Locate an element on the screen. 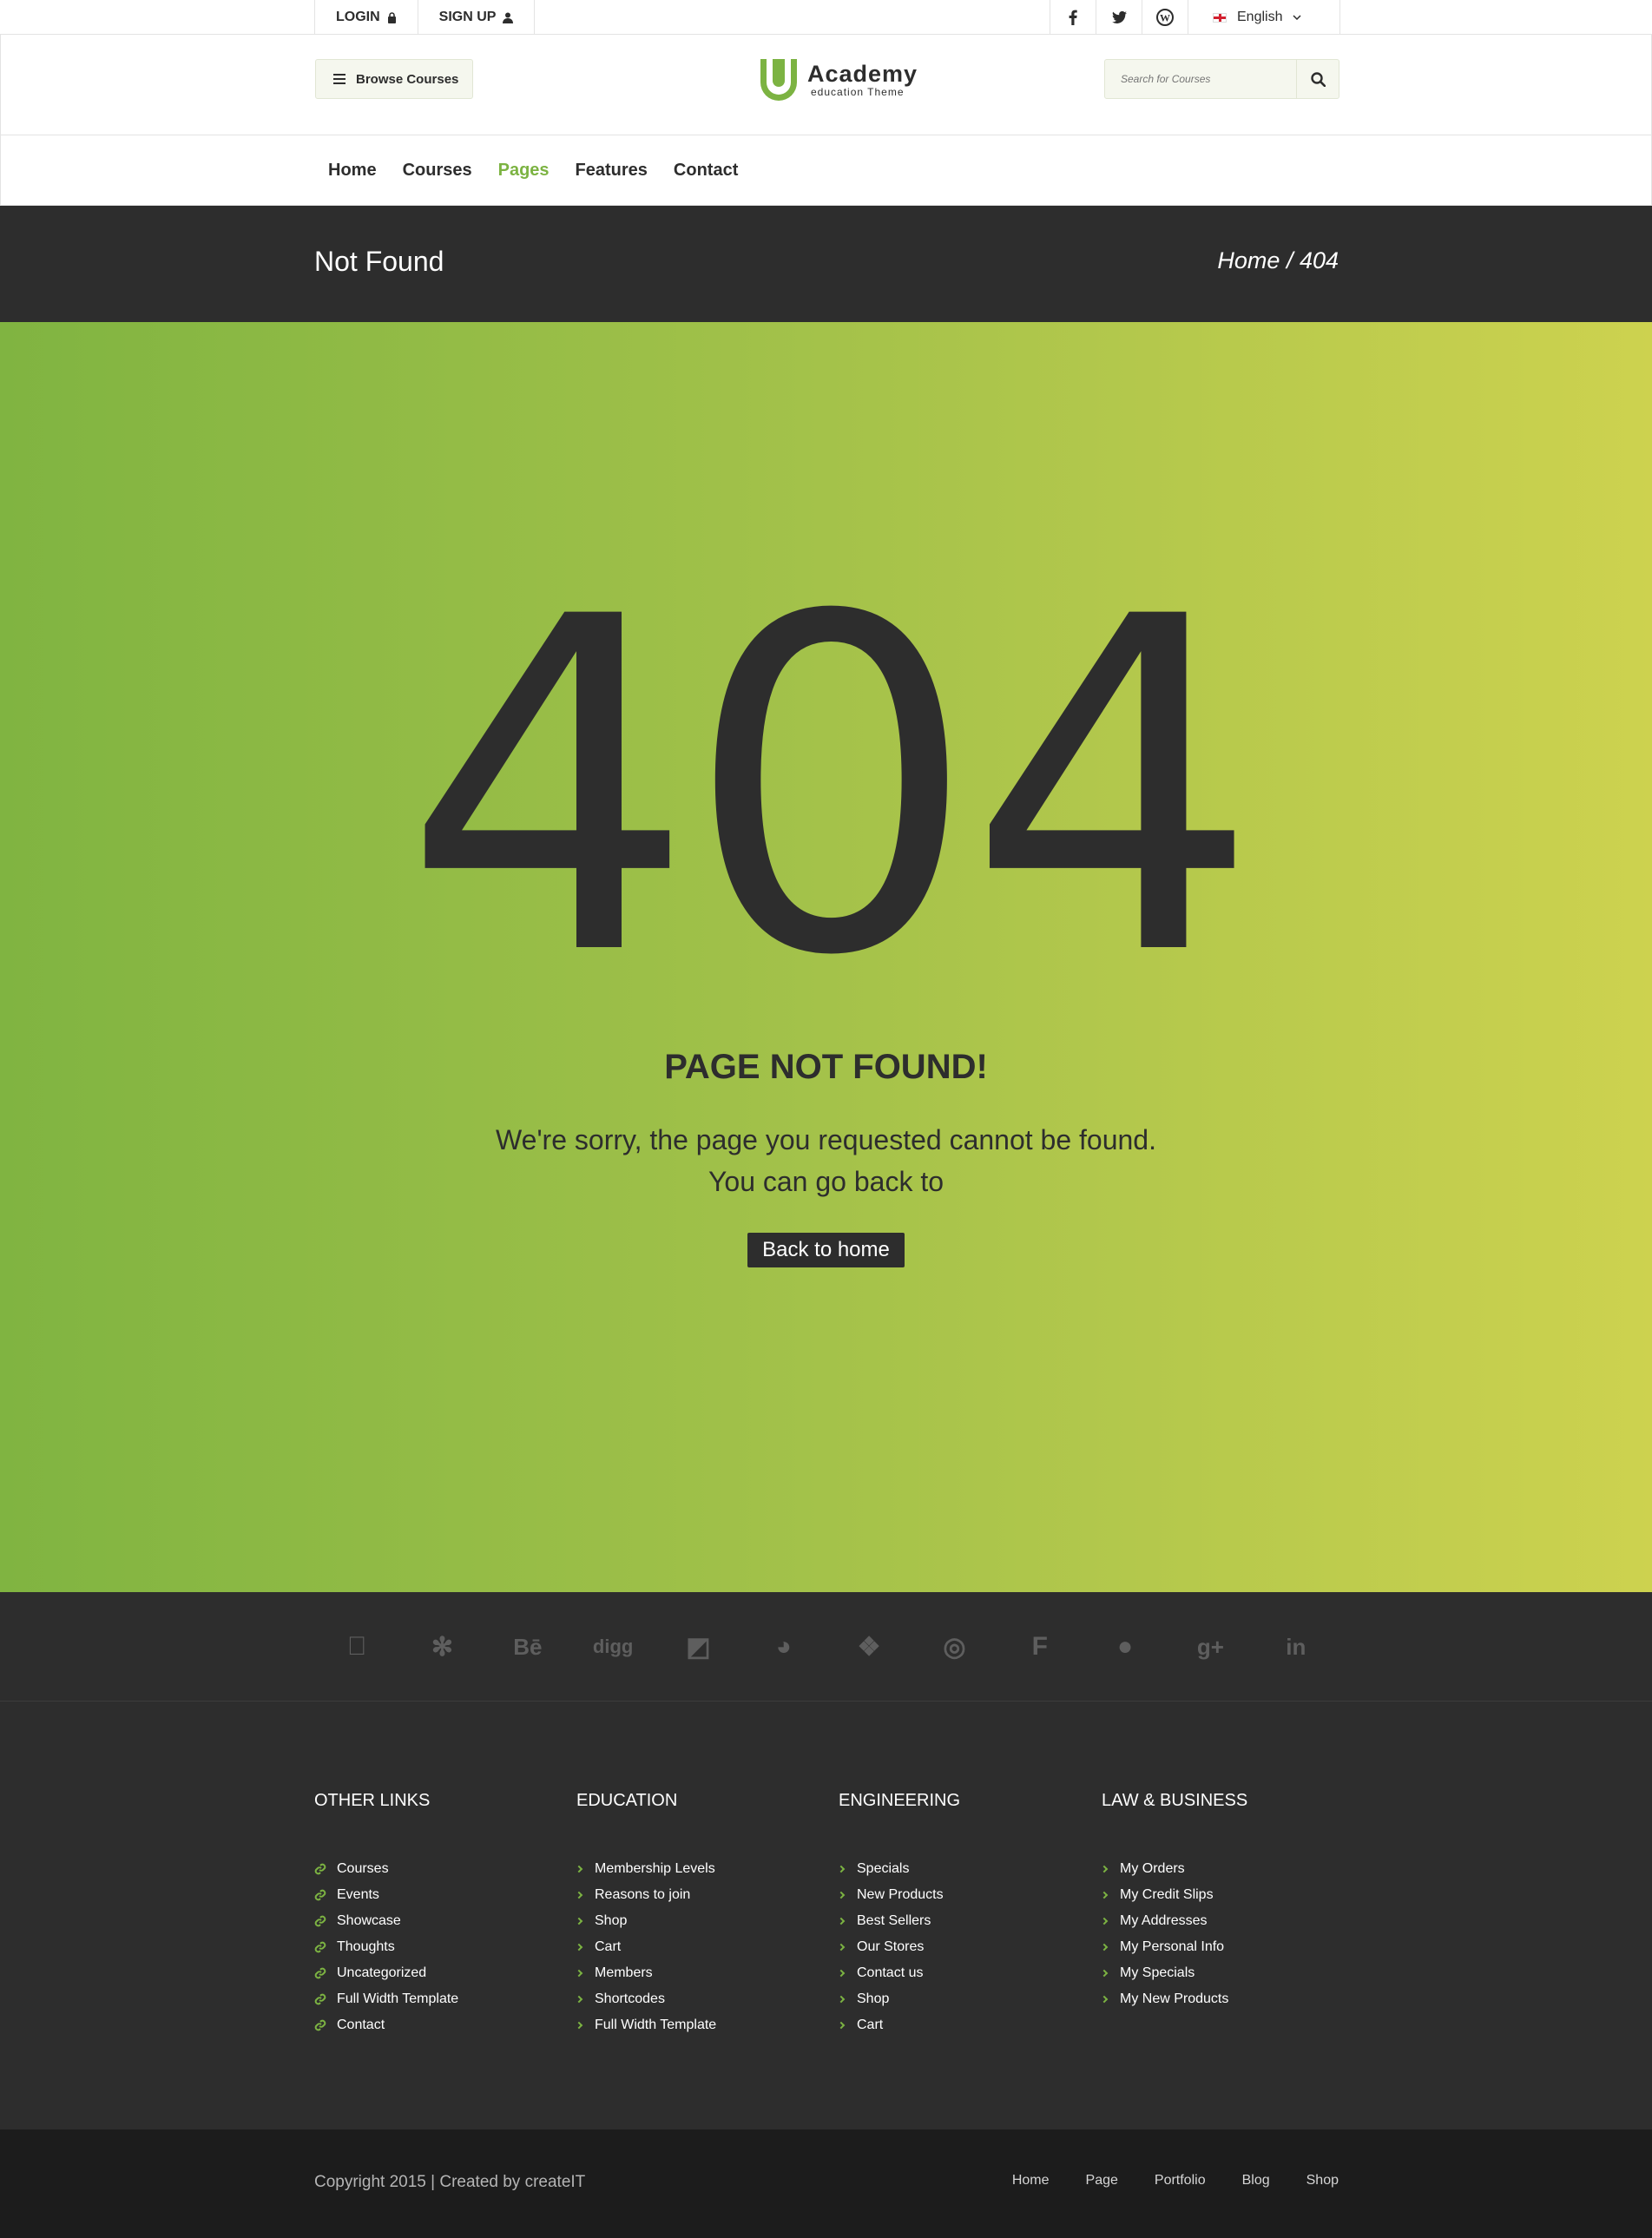  bottom-link-page: Page is located at coordinates (1084, 2181).